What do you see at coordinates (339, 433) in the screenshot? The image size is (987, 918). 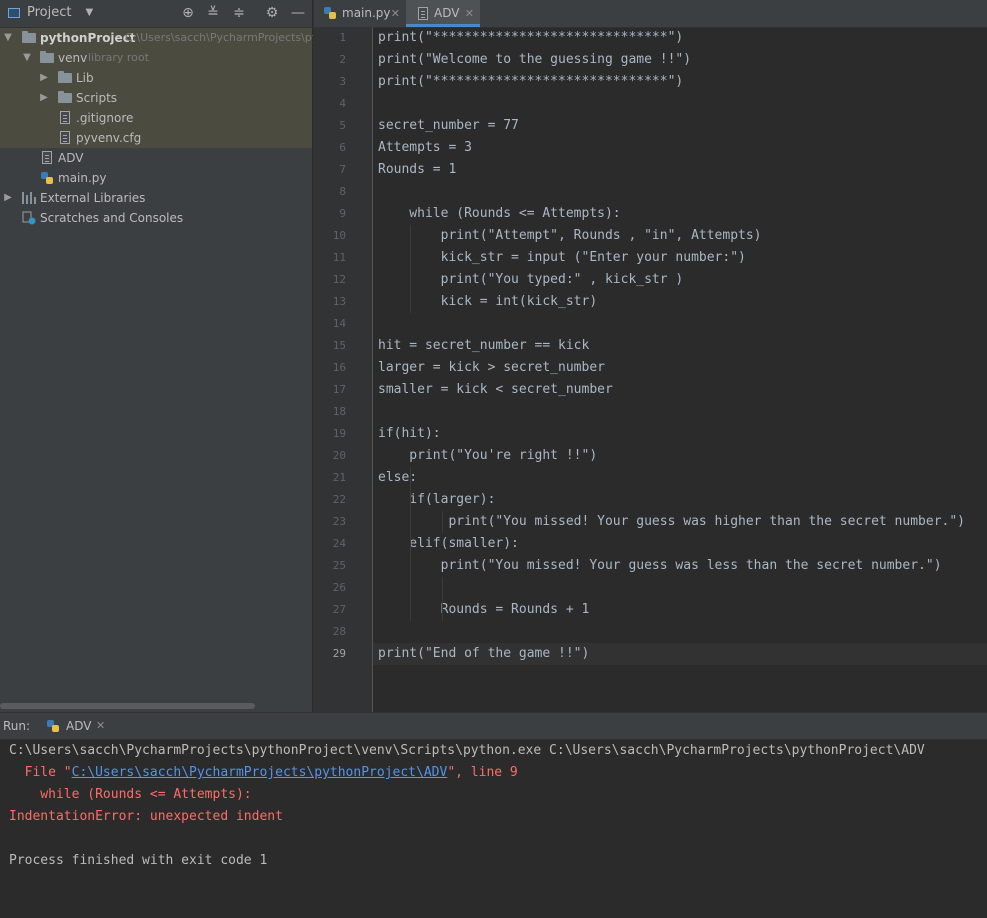 I see `line-number: 19` at bounding box center [339, 433].